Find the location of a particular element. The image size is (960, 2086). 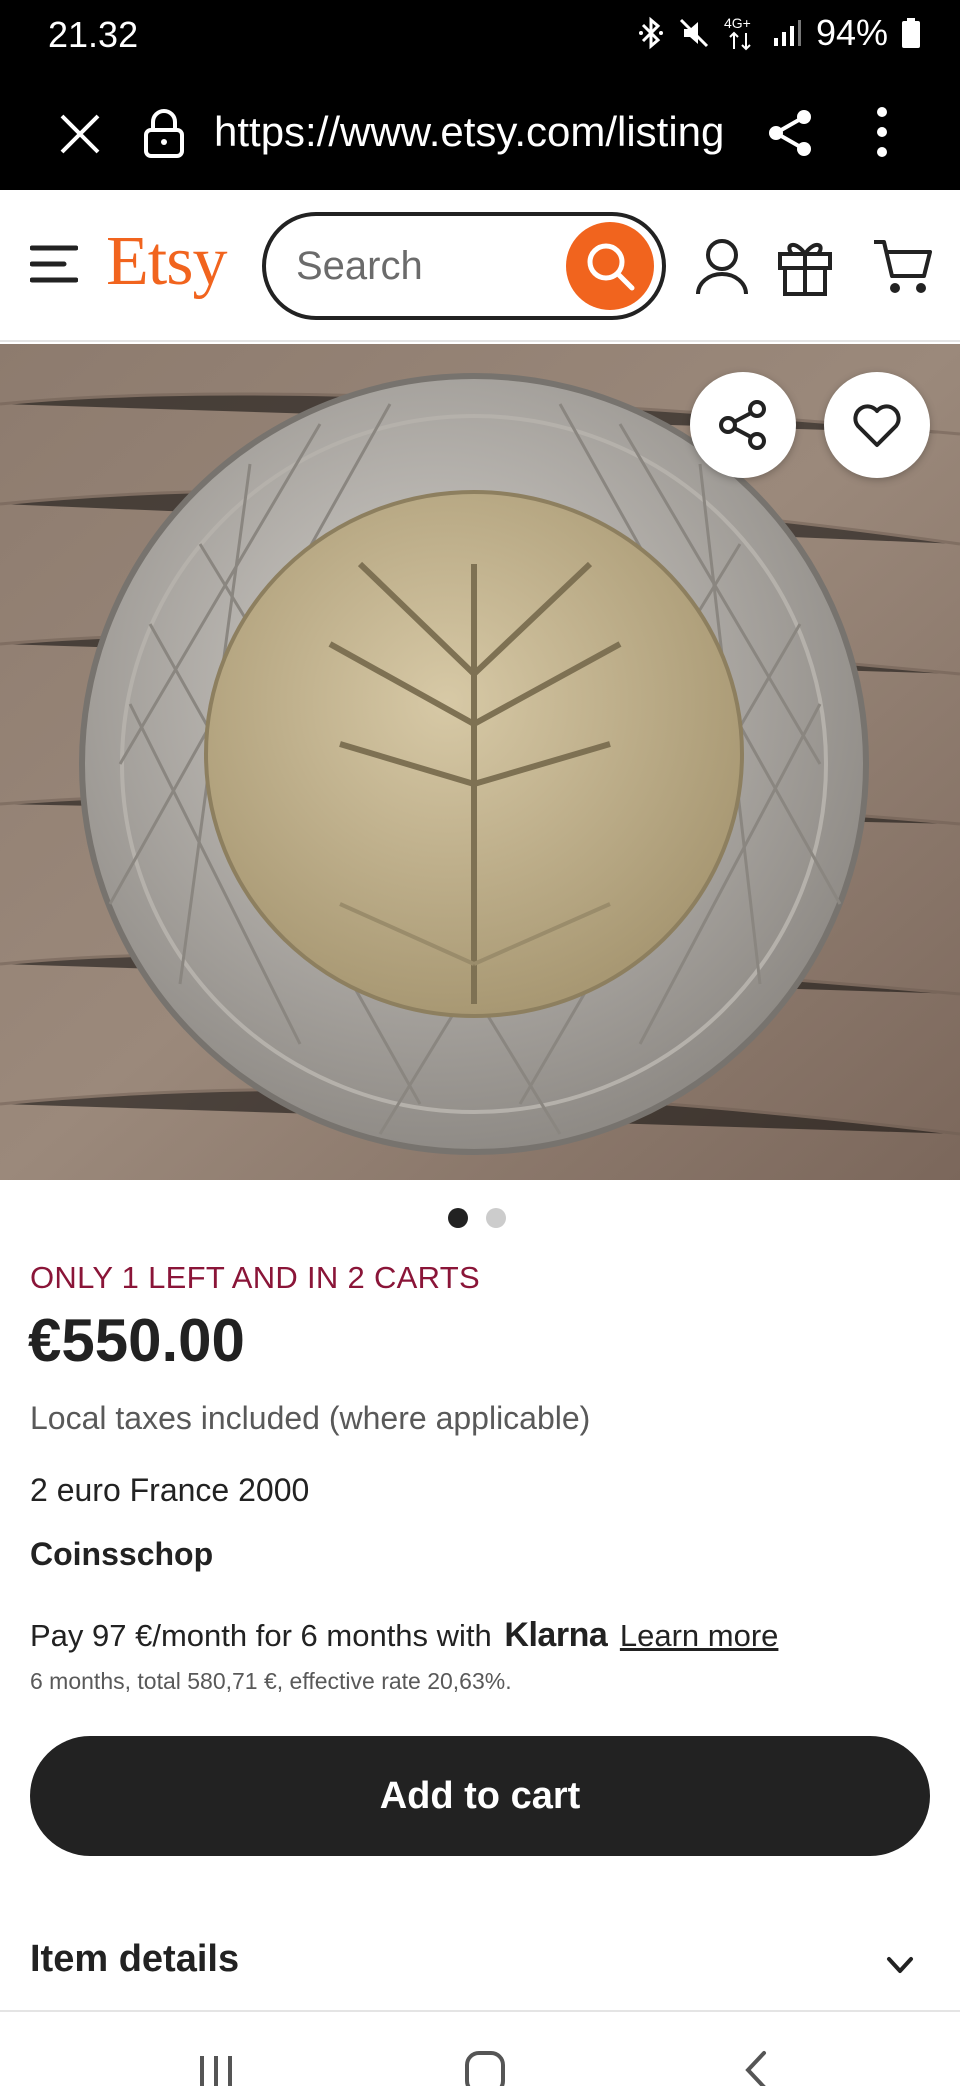

favorite-button is located at coordinates (877, 425).